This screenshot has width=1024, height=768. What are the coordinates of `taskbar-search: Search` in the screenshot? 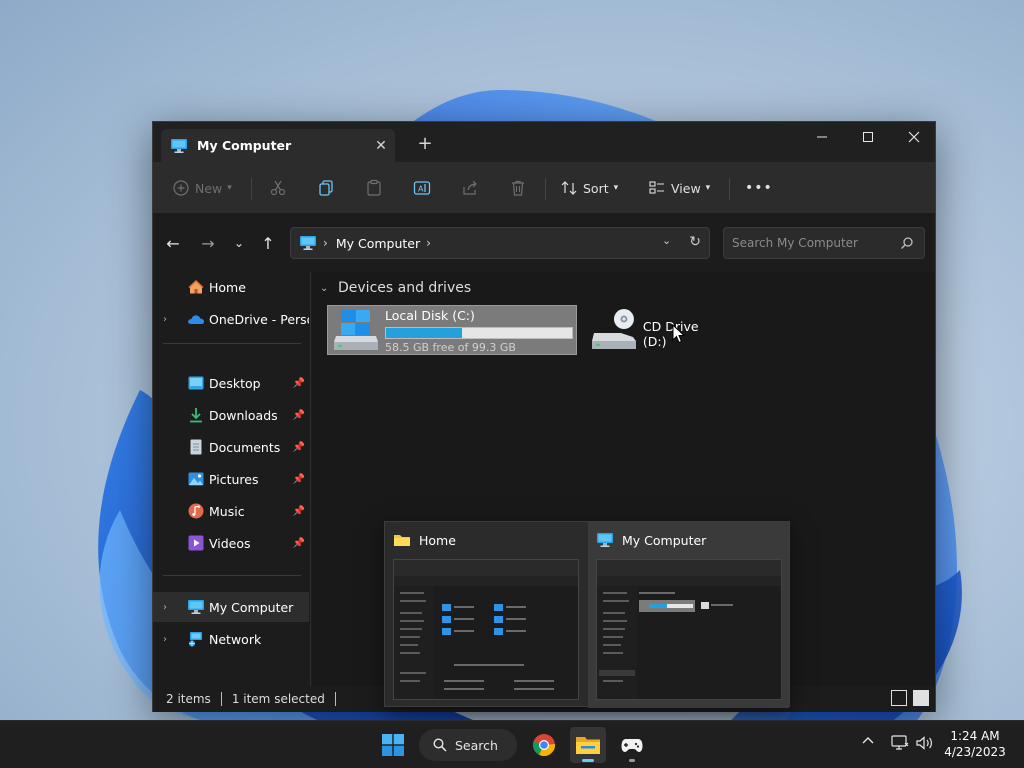 It's located at (468, 745).